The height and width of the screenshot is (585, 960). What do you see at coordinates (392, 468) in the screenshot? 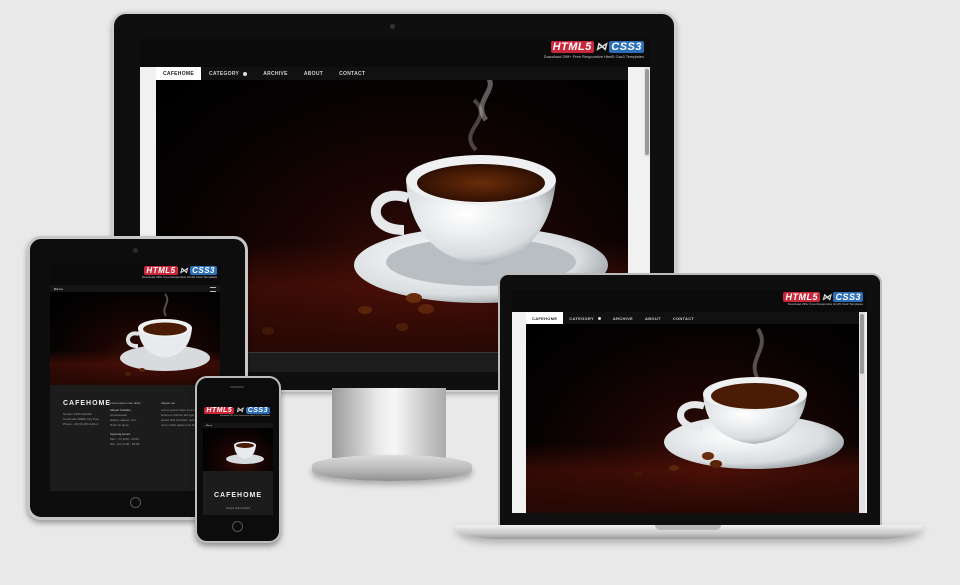
I see `desktop-stand-base` at bounding box center [392, 468].